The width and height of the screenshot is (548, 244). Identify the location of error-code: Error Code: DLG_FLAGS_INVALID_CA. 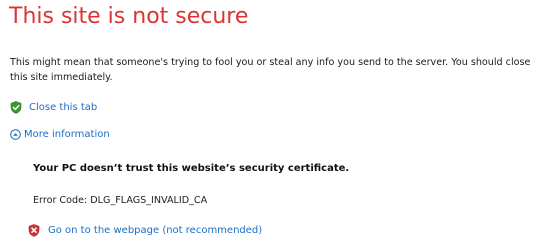
(120, 200).